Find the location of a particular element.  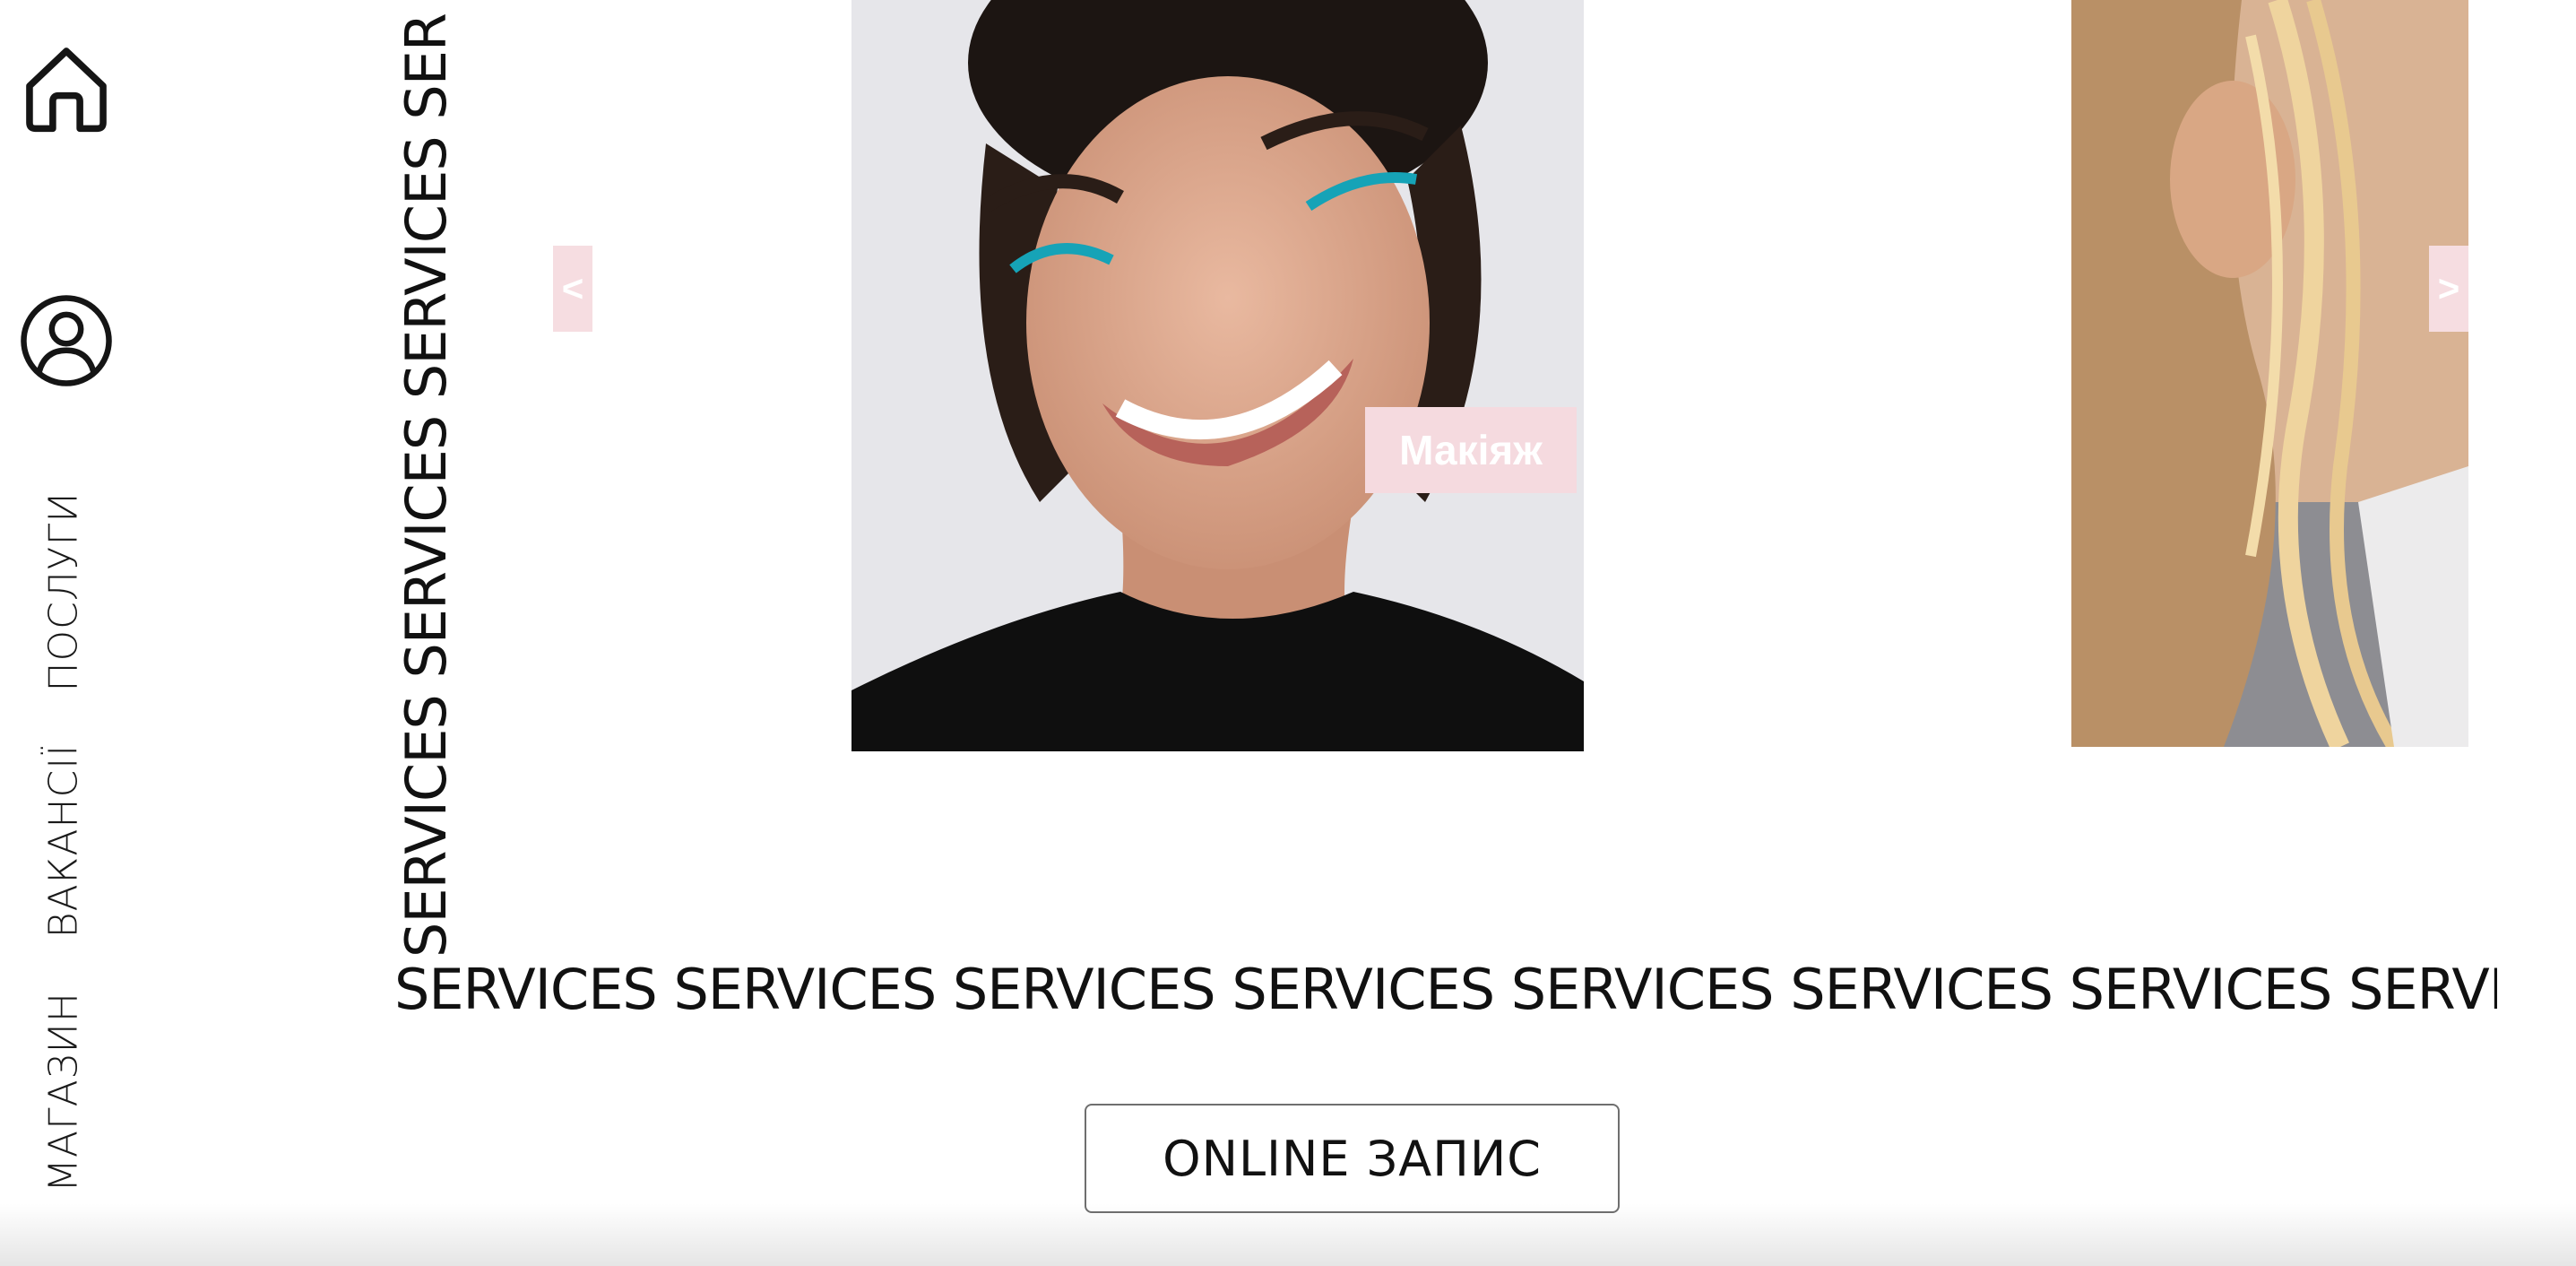

nav-vacancies: ВАКАНСІЇ is located at coordinates (64, 841).